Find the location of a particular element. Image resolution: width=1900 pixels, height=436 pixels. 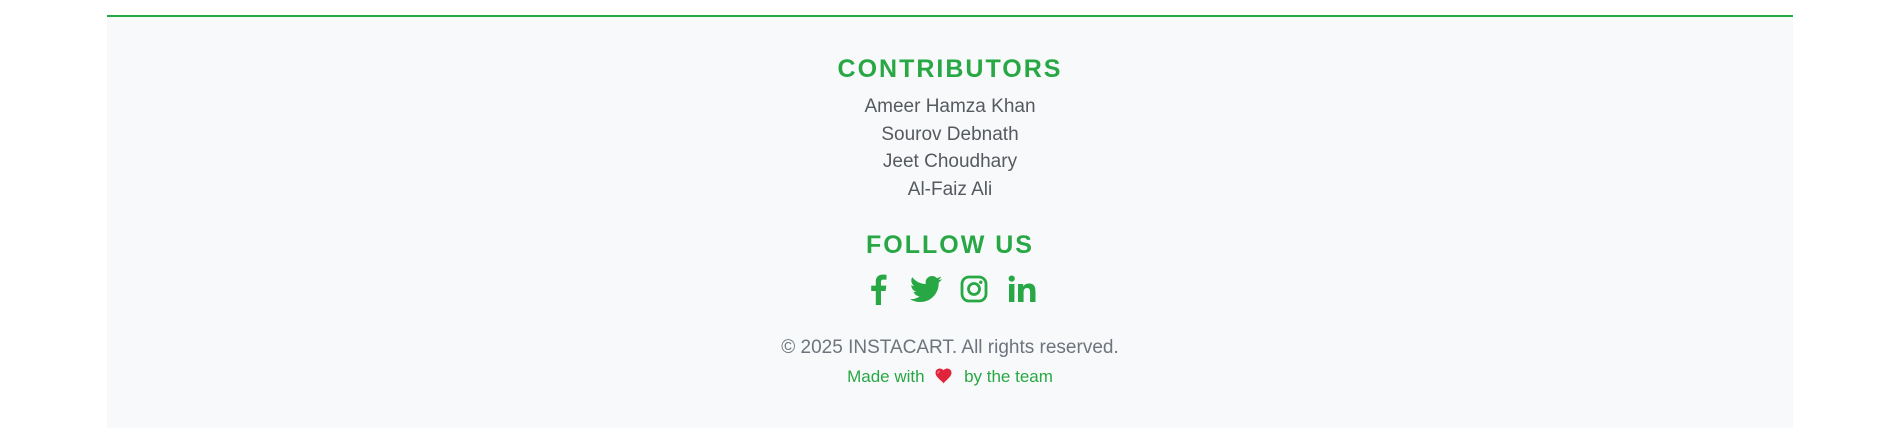

facebook-link is located at coordinates (878, 289).